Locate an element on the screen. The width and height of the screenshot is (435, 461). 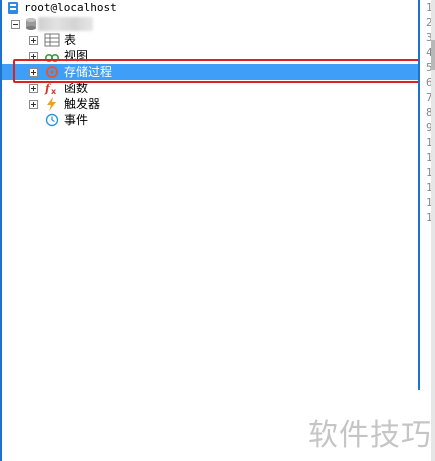
connection-label: root@localhost is located at coordinates (70, 7).